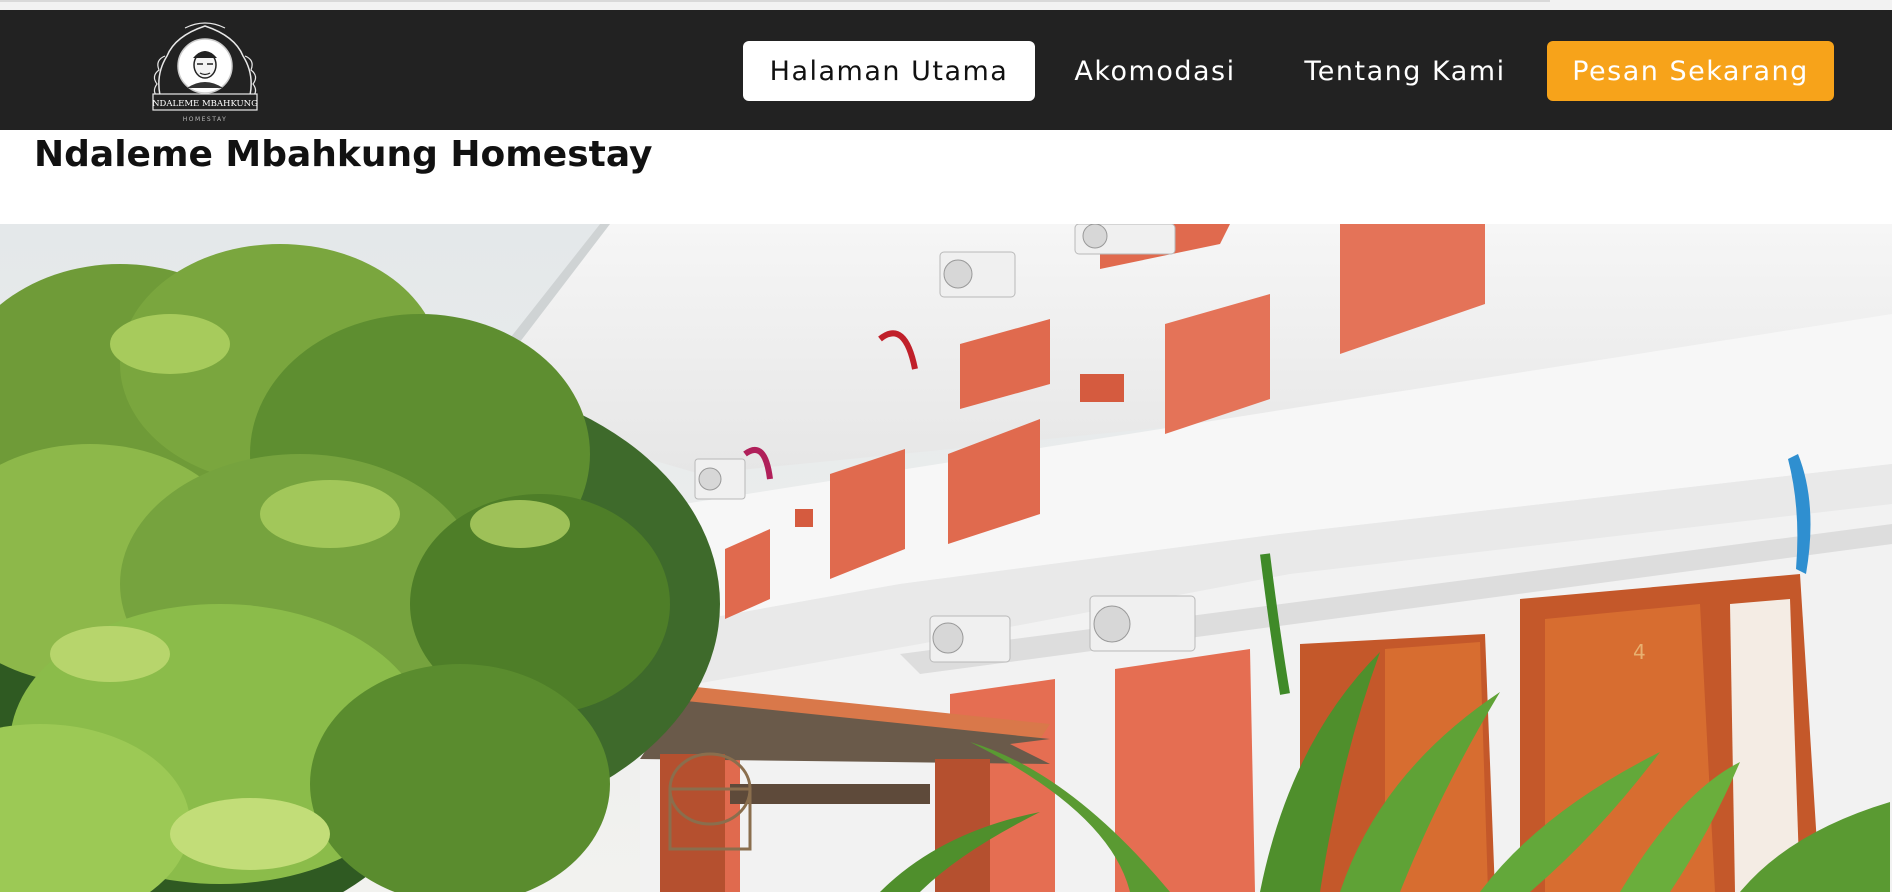 This screenshot has height=892, width=1892. I want to click on logo-emblem-icon: NDALEME MBAHKUNG HOMESTAY, so click(205, 72).